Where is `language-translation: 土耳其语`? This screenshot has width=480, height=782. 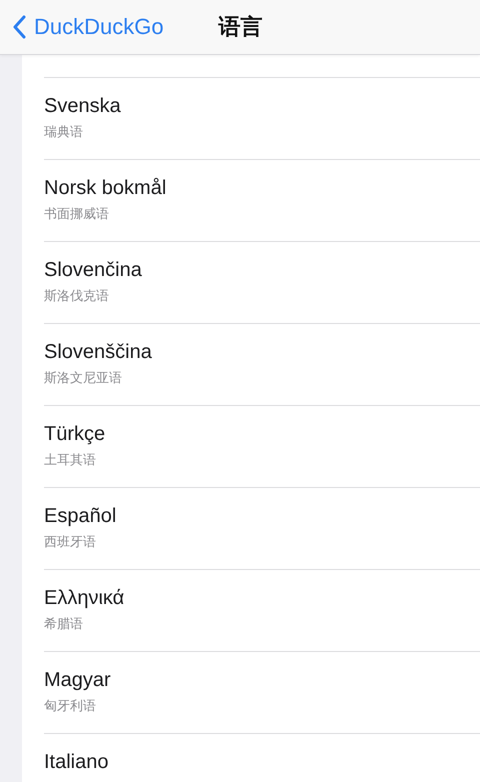
language-translation: 土耳其语 is located at coordinates (70, 460).